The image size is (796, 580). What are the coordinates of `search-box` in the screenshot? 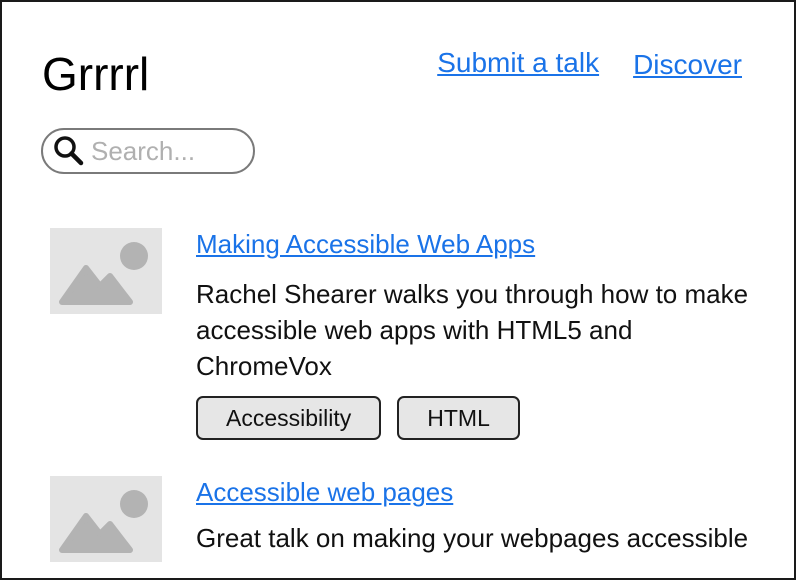 It's located at (148, 151).